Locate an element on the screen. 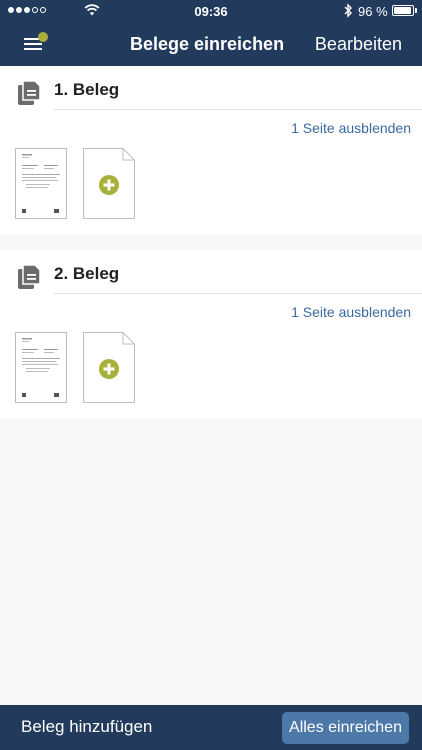 The height and width of the screenshot is (750, 422). add-receipt-button: Beleg hinzufügen is located at coordinates (86, 727).